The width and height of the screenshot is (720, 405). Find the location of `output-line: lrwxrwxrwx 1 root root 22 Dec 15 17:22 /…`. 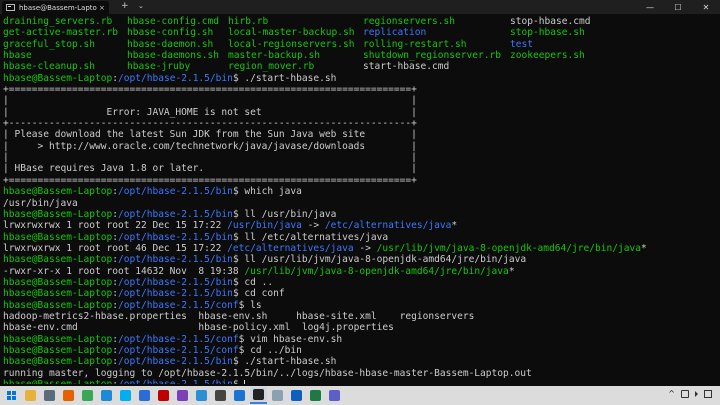

output-line: lrwxrwxrwx 1 root root 22 Dec 15 17:22 /… is located at coordinates (230, 226).